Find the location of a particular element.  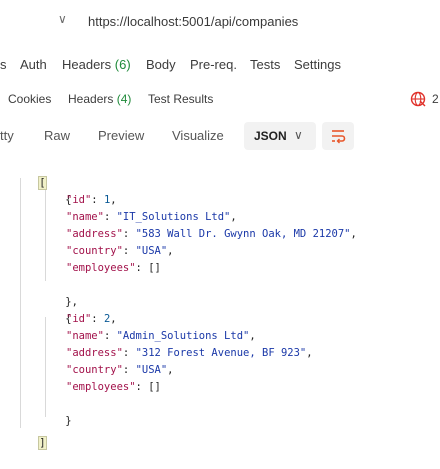

wrap-lines-icon is located at coordinates (339, 137).